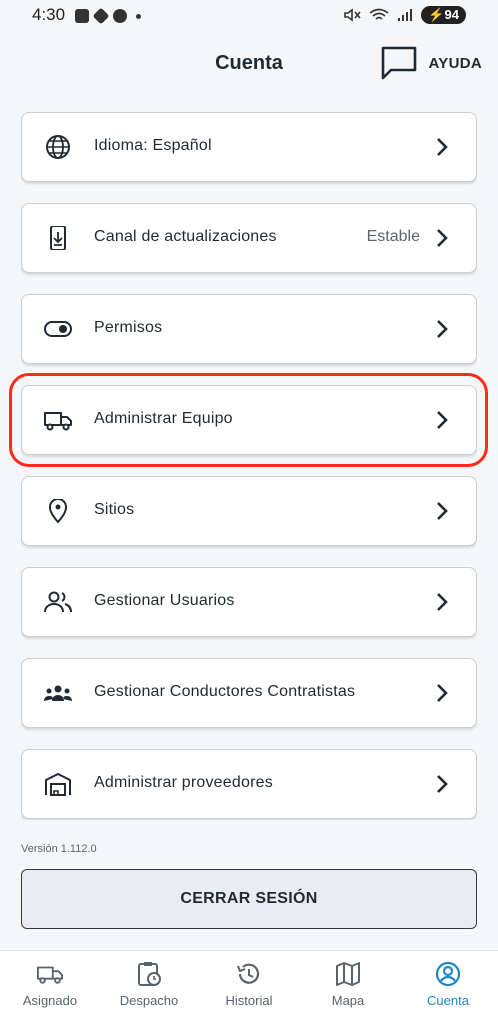 The image size is (498, 1020). I want to click on wifi-icon, so click(379, 14).